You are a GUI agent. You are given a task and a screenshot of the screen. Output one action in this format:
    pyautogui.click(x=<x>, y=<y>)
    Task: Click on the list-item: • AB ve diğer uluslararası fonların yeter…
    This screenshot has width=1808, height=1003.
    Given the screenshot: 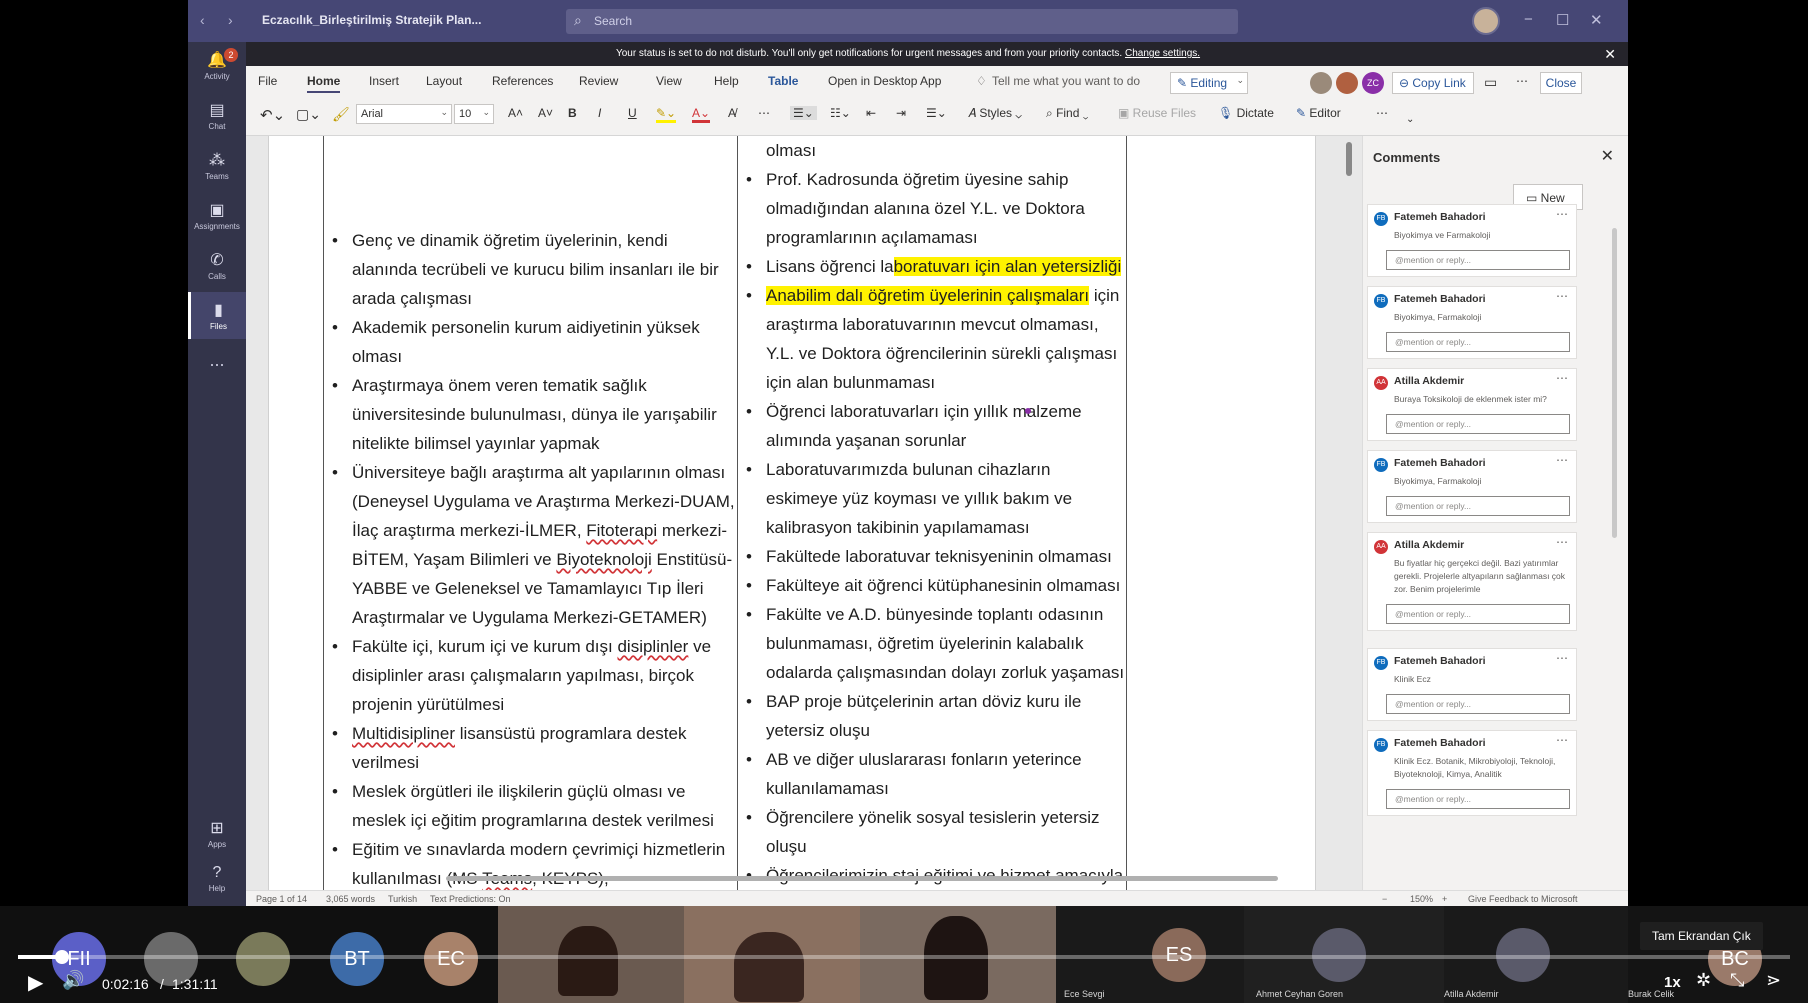 What is the action you would take?
    pyautogui.click(x=932, y=774)
    